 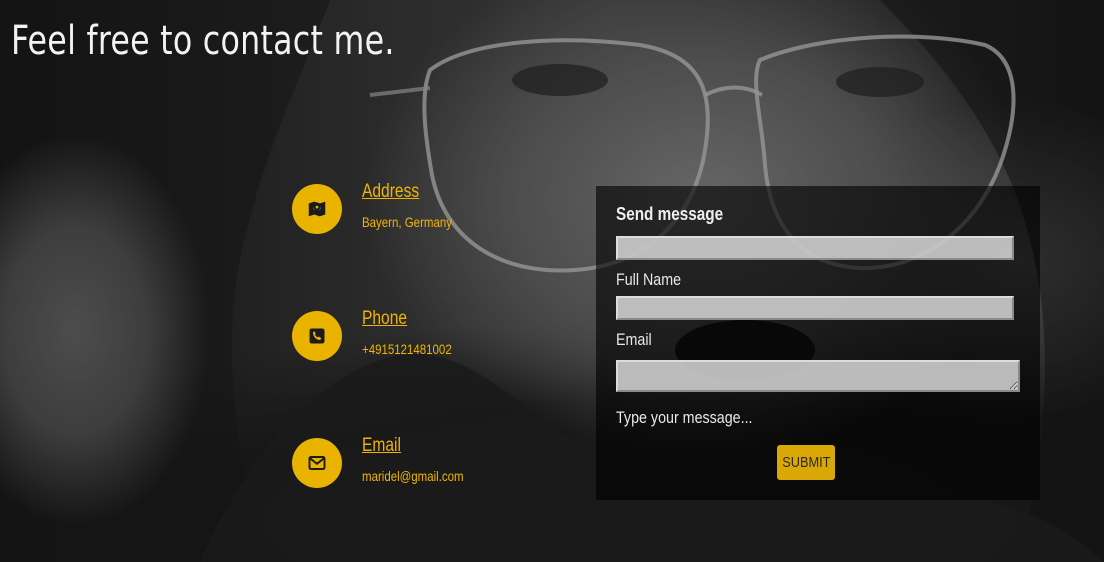 What do you see at coordinates (649, 279) in the screenshot?
I see `full-name-label: Full Name` at bounding box center [649, 279].